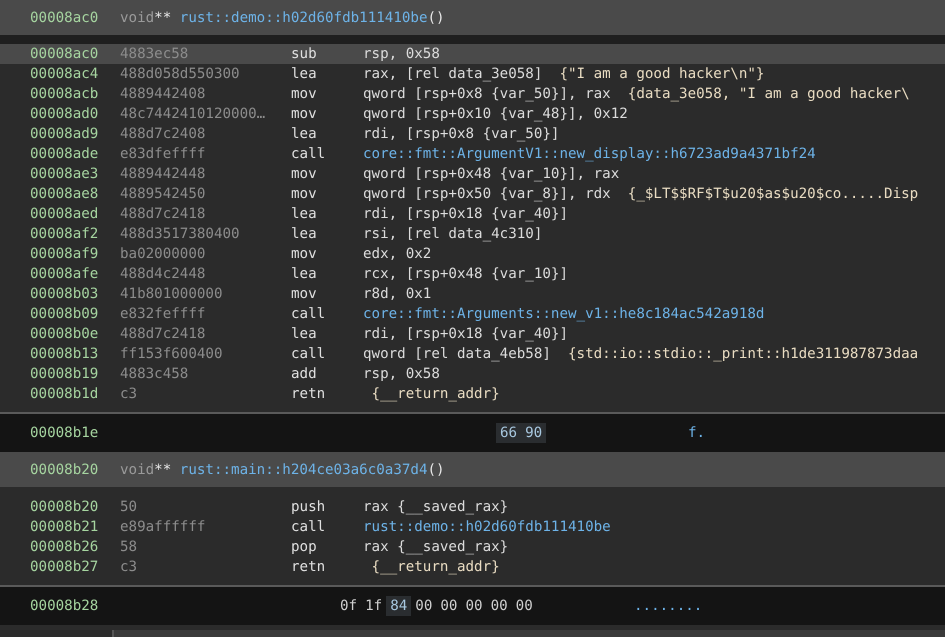 The image size is (945, 637). What do you see at coordinates (129, 394) in the screenshot?
I see `opcode-bytes: c3` at bounding box center [129, 394].